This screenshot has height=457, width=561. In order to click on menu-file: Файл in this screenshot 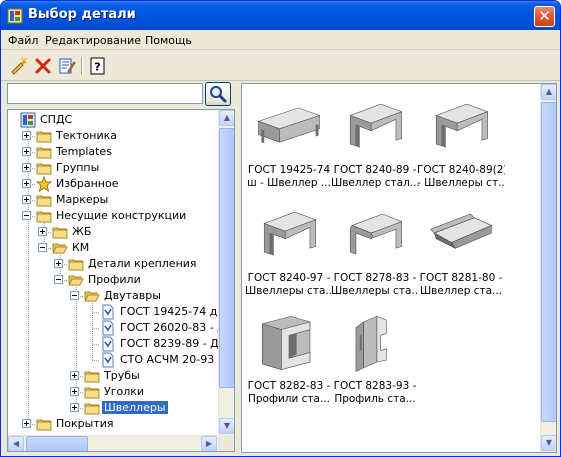, I will do `click(23, 40)`.